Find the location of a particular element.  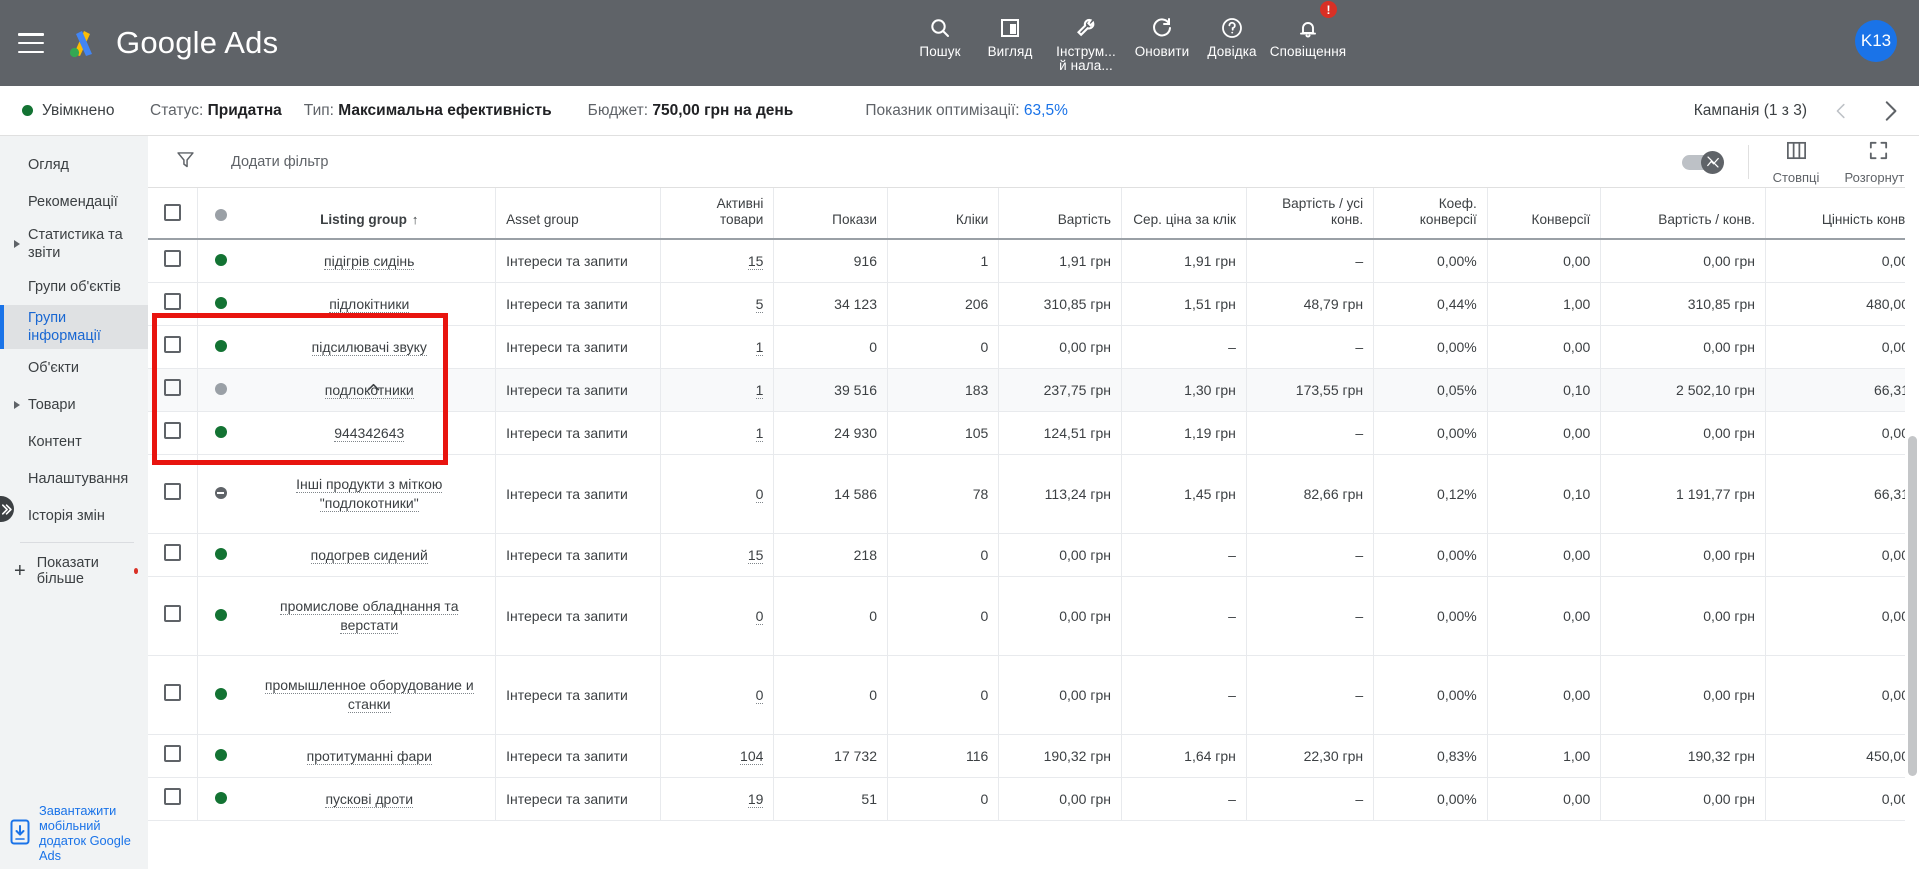

campaign-budget: Бюджет: 750,00 грн на день is located at coordinates (691, 111).